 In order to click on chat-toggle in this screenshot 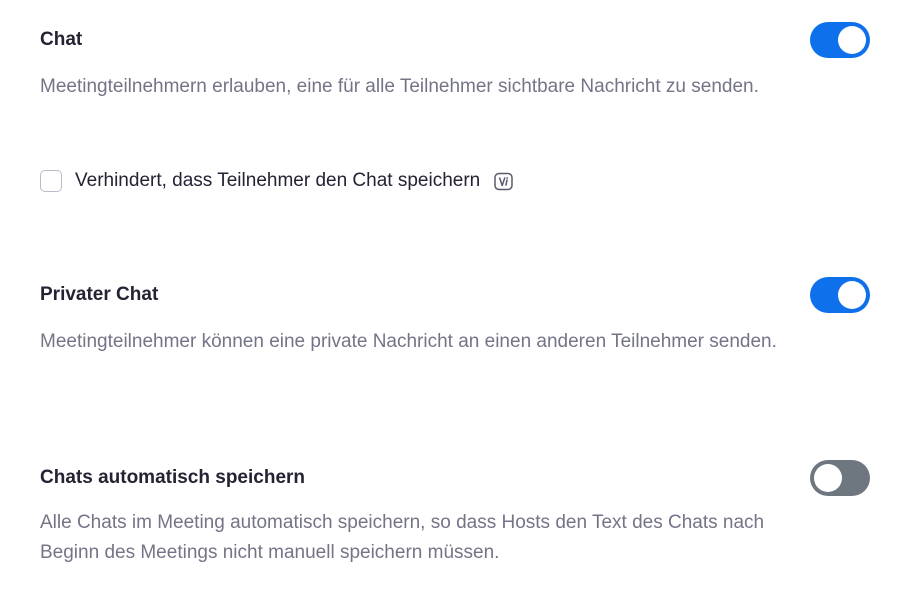, I will do `click(840, 40)`.